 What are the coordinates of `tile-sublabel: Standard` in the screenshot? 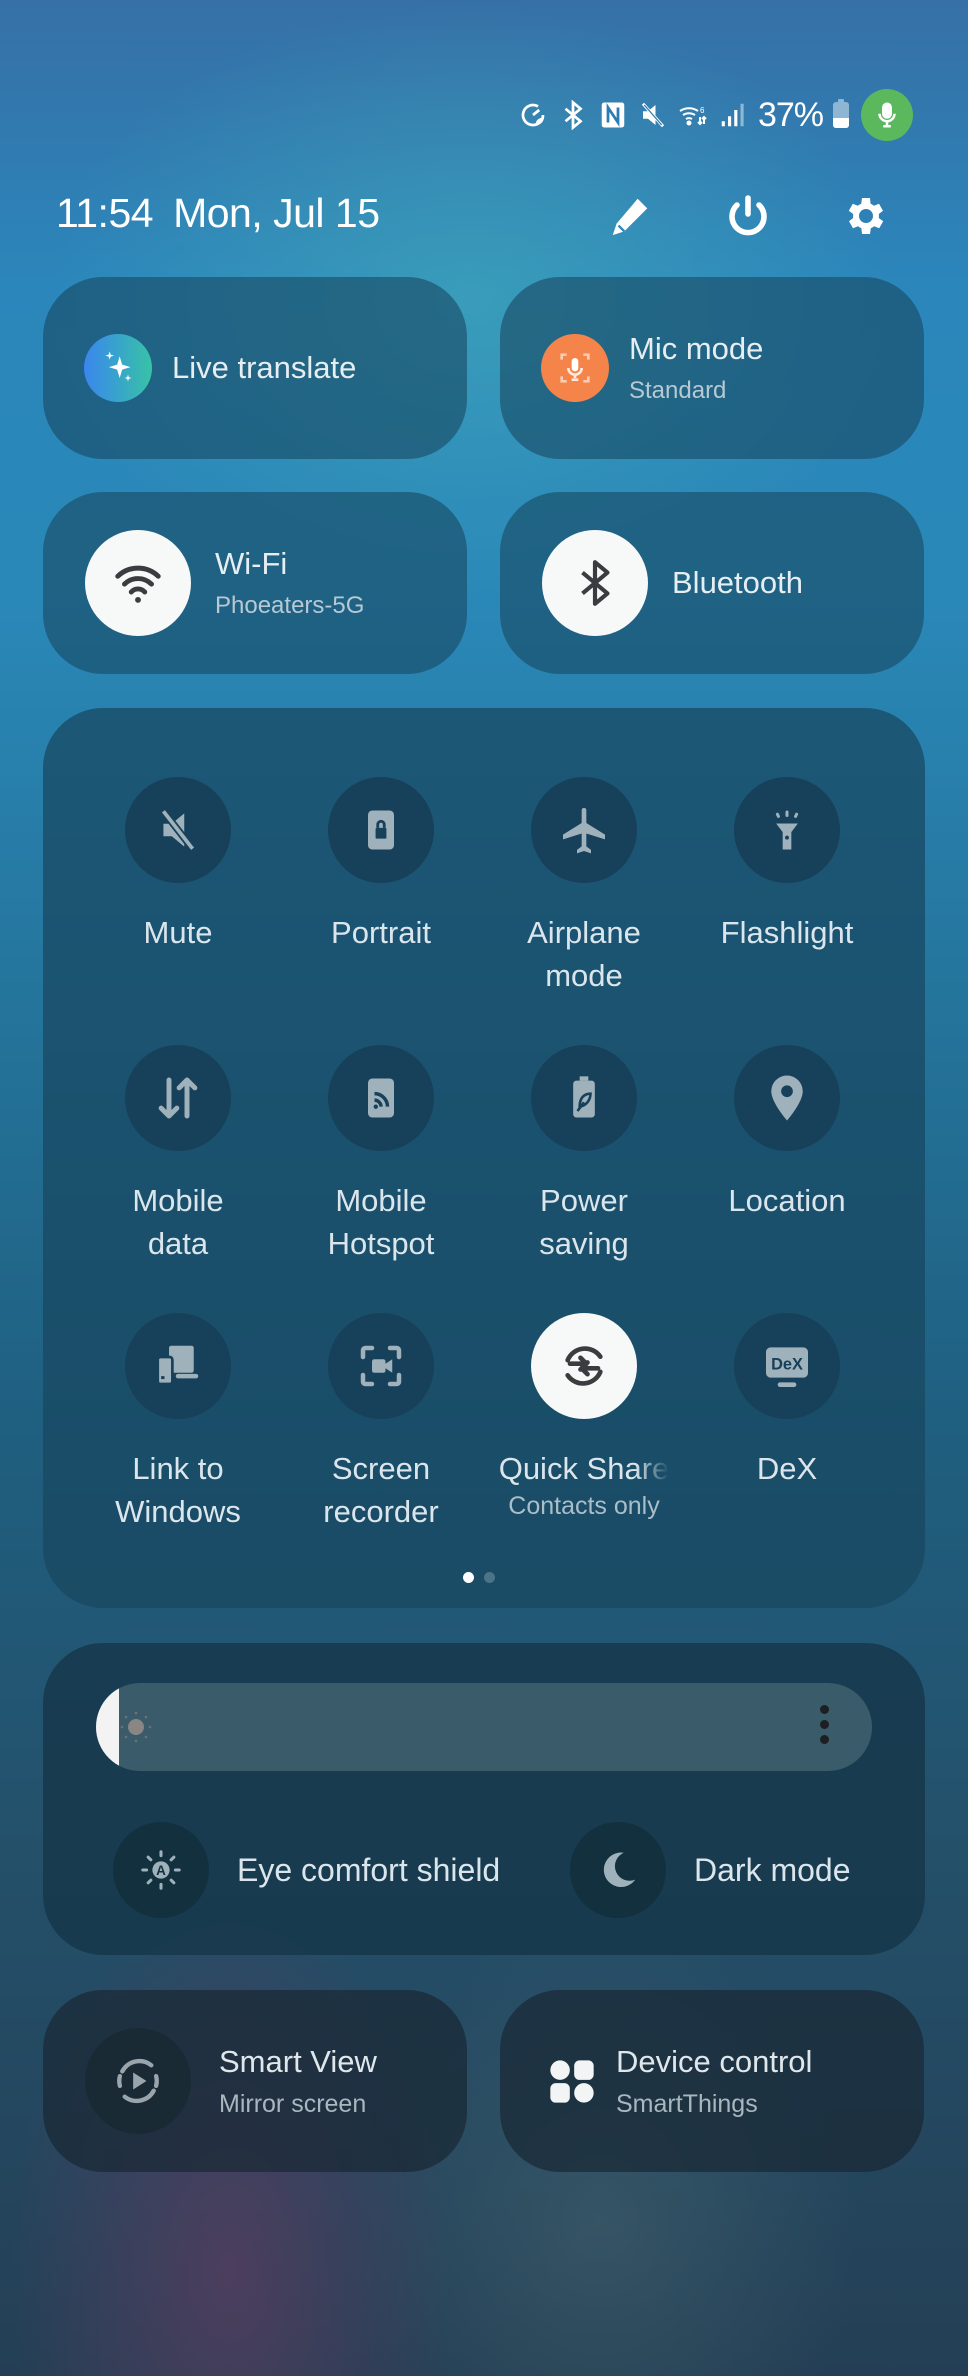 It's located at (678, 390).